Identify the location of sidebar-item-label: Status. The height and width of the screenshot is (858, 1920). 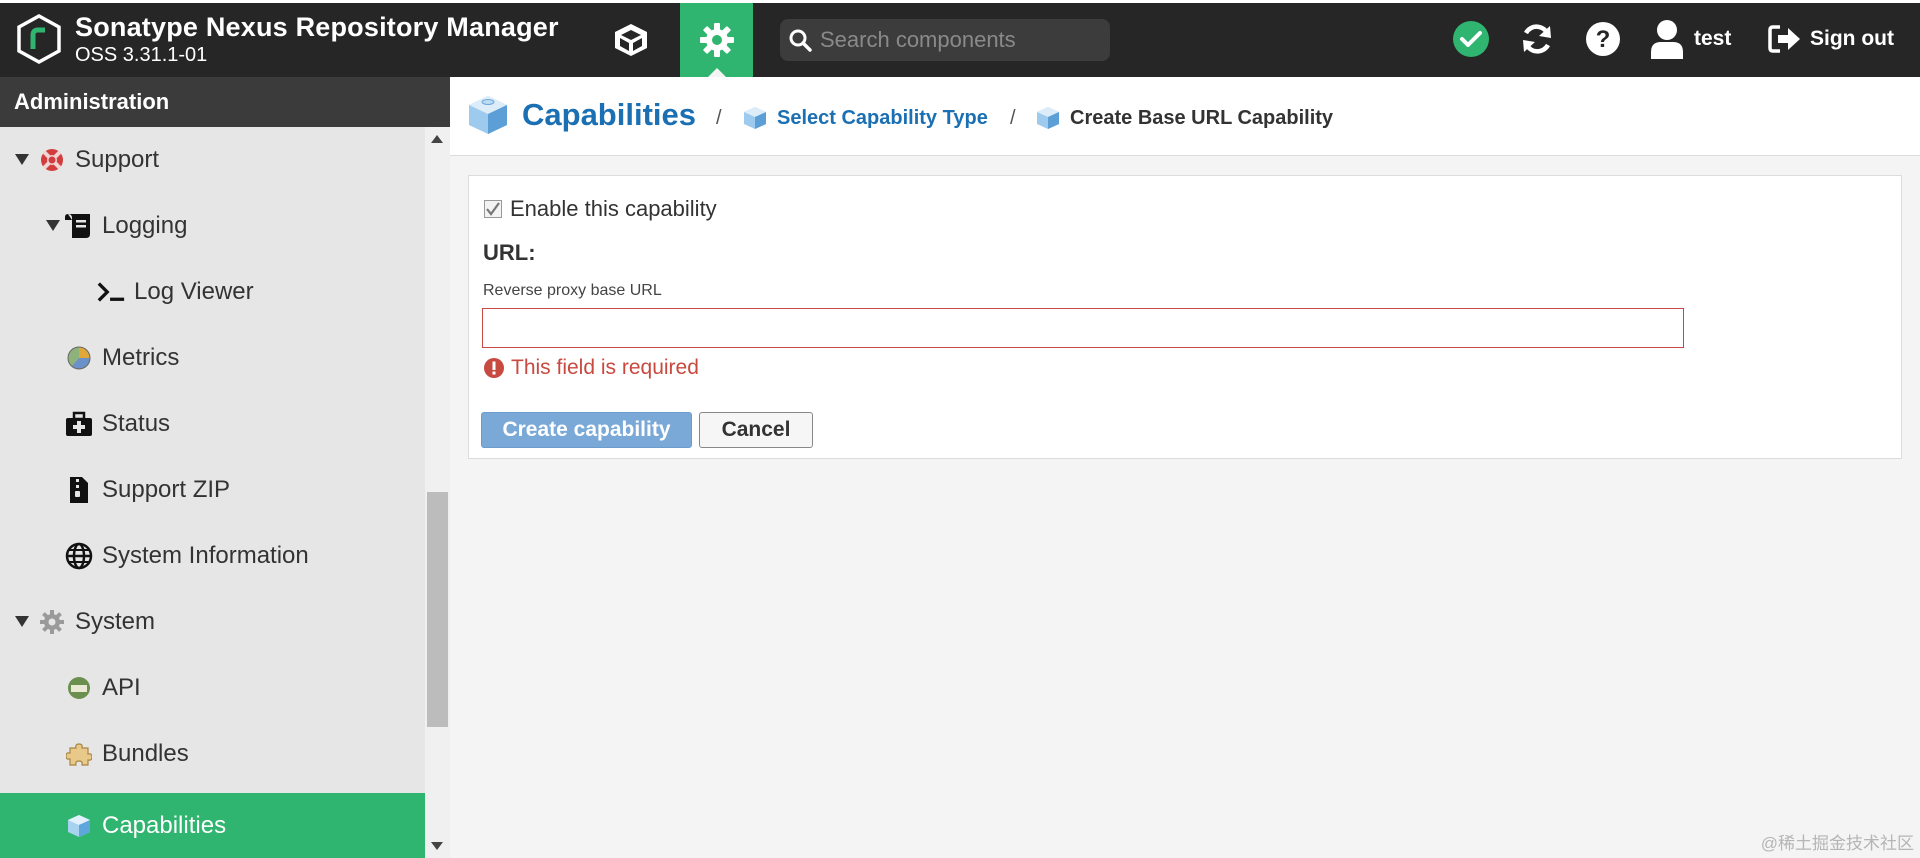
(136, 423).